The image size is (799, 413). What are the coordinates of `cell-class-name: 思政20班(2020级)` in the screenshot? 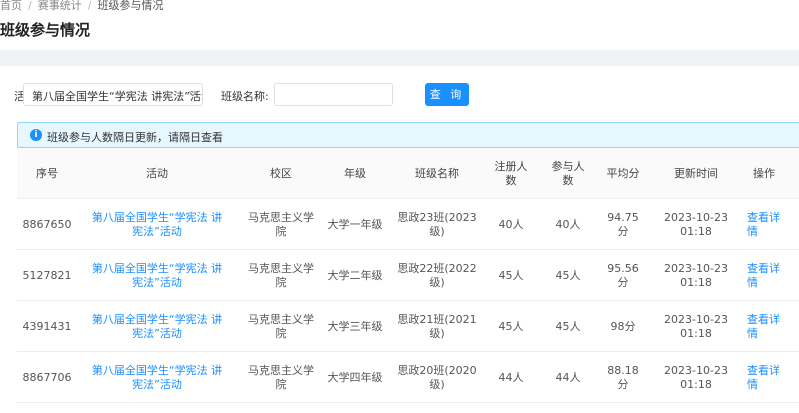 It's located at (437, 377).